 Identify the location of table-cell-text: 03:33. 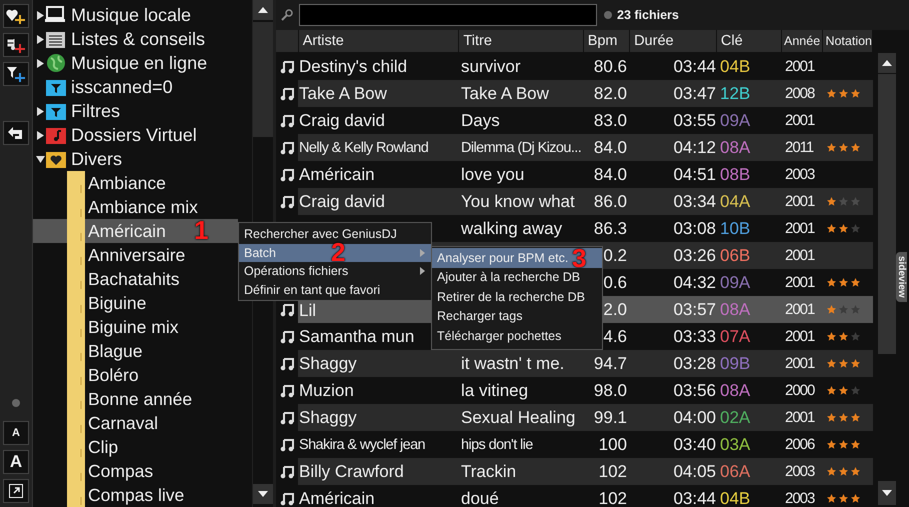
(694, 337).